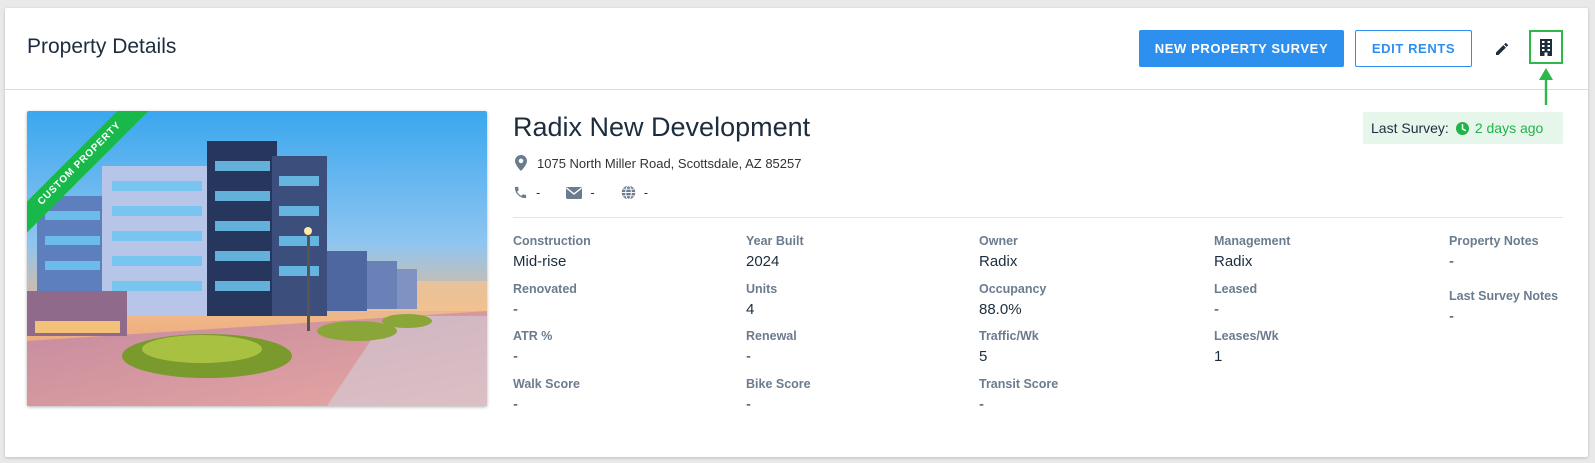 This screenshot has height=463, width=1595. I want to click on field-value: 5, so click(983, 356).